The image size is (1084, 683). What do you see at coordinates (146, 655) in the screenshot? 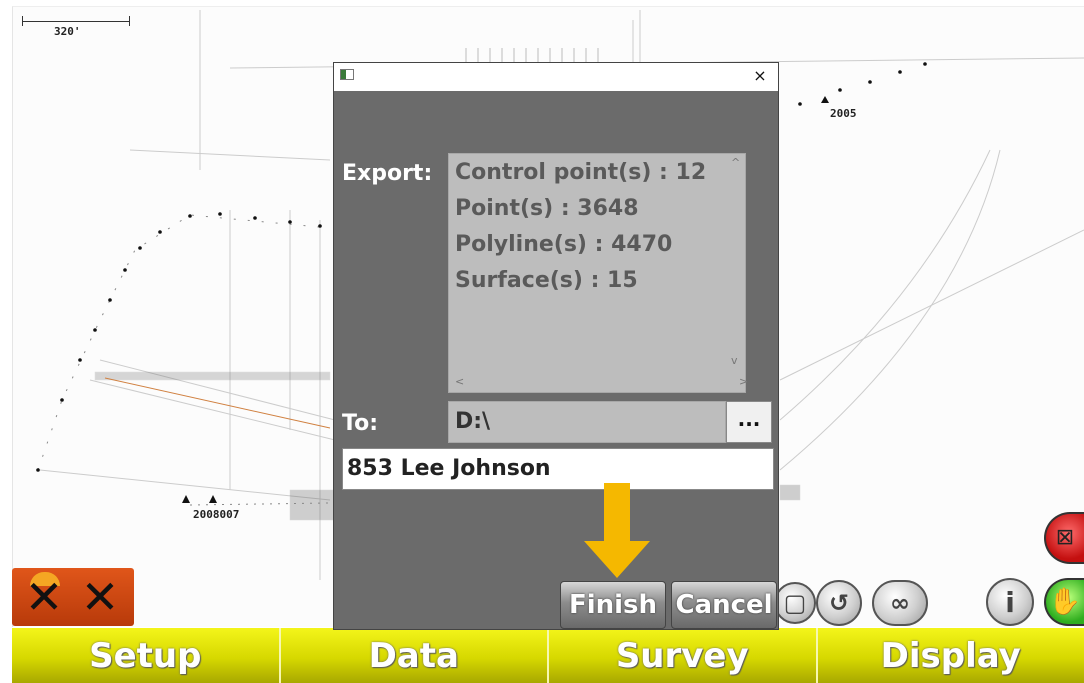
I see `tab-setup: Setup` at bounding box center [146, 655].